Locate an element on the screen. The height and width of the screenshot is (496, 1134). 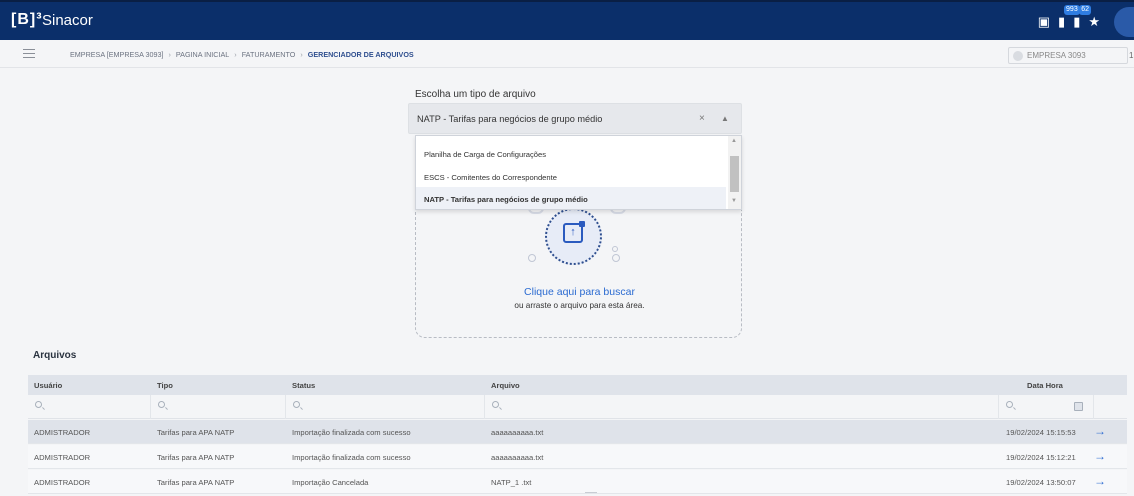
dropdown-scrollbar: ▲ ▼ is located at coordinates (734, 172).